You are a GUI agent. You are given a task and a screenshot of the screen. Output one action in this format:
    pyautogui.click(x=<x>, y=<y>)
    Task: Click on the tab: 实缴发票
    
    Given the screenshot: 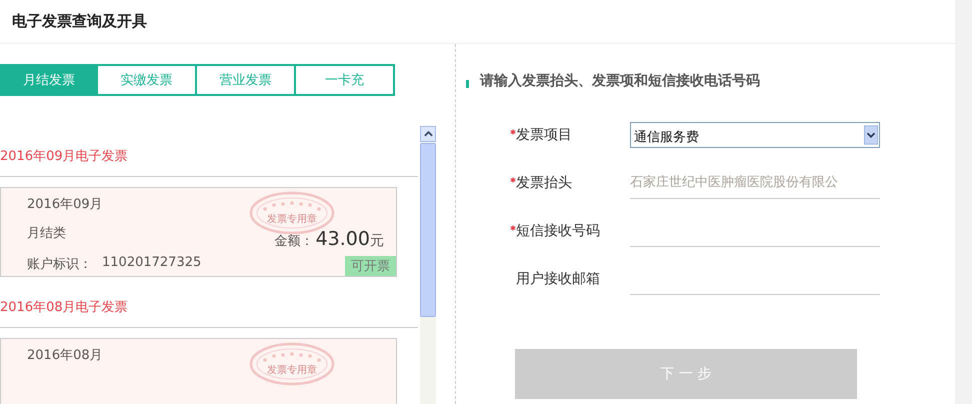 What is the action you would take?
    pyautogui.click(x=146, y=80)
    